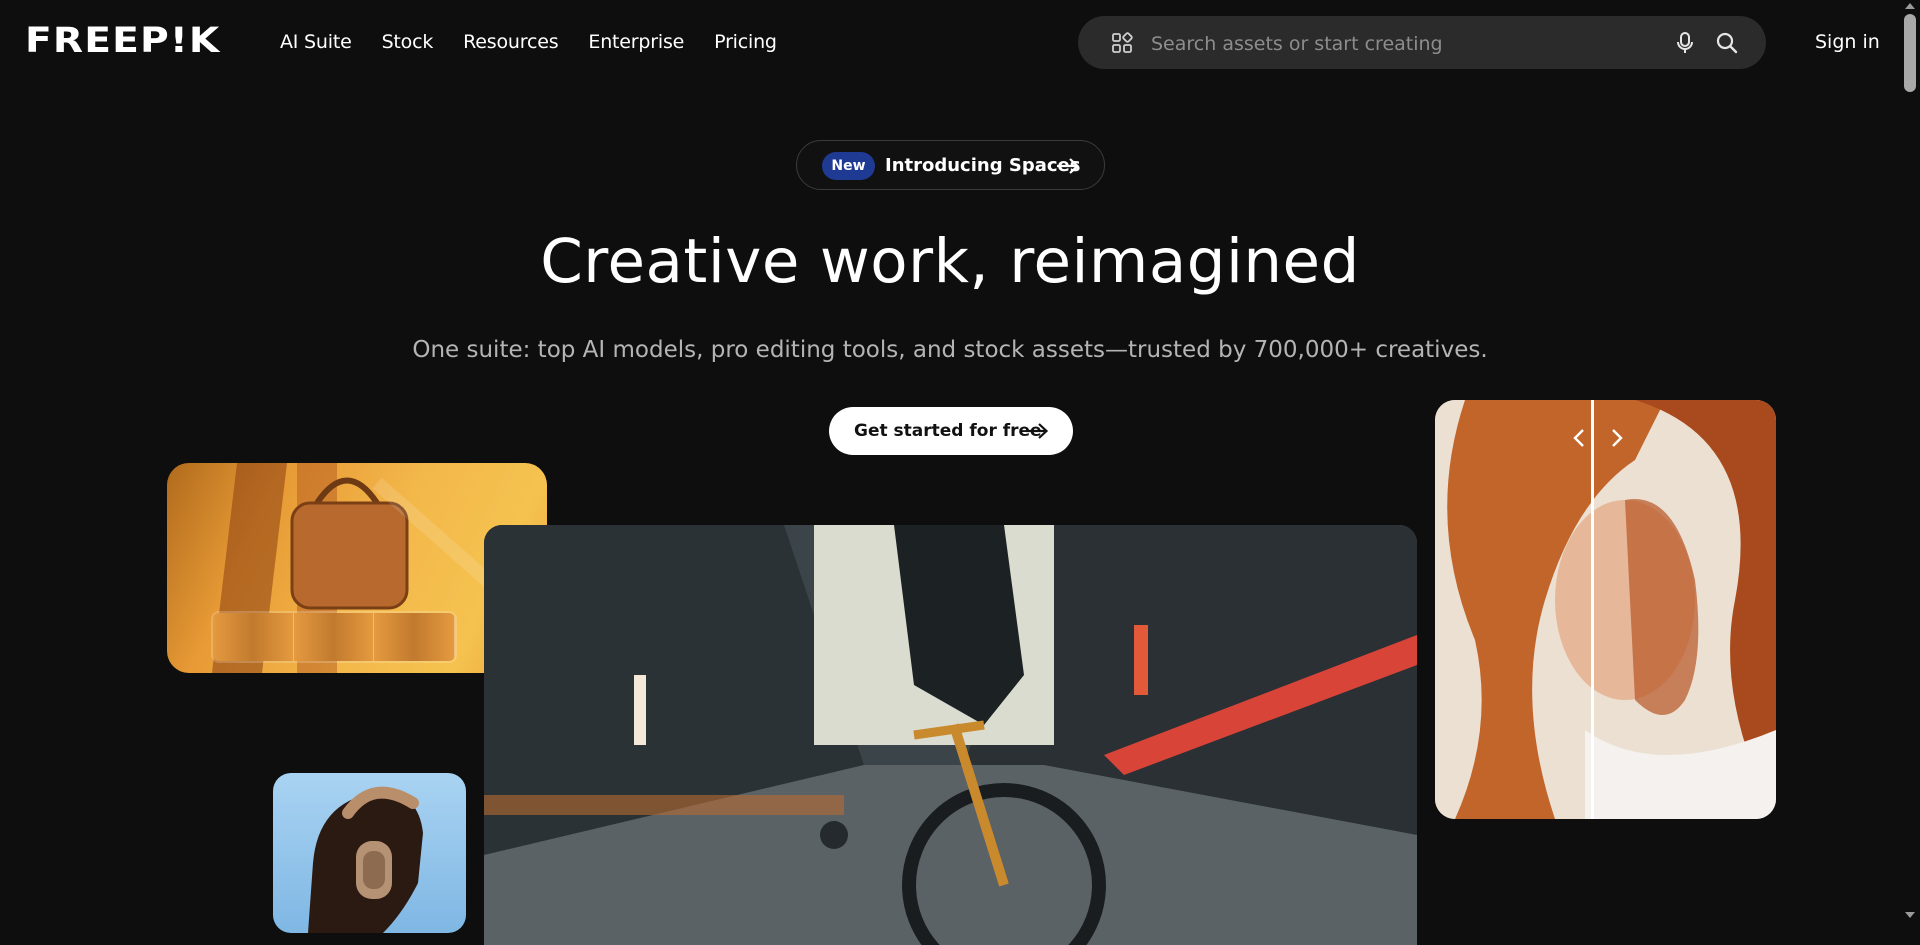  I want to click on announcement-text: Introducing Spaces, so click(983, 165).